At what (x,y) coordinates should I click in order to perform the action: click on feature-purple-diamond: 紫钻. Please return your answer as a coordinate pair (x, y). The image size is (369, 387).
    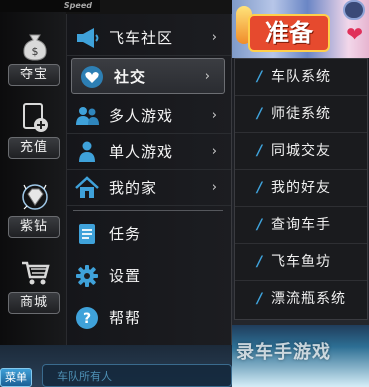
    Looking at the image, I should click on (34, 213).